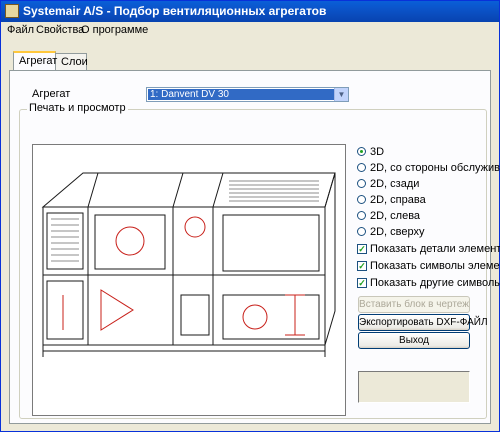  I want to click on menu-about: О программе, so click(114, 30).